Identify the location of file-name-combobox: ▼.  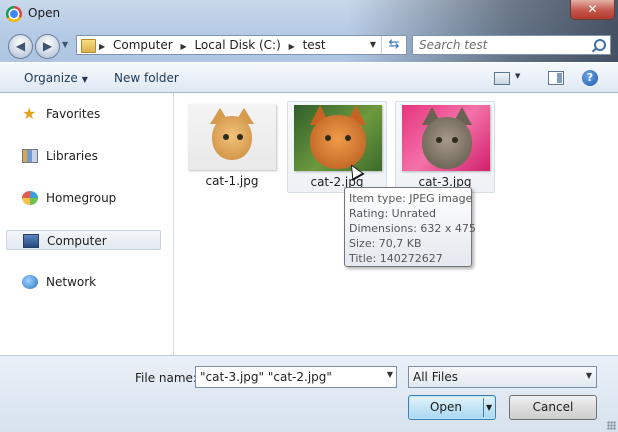
(296, 377).